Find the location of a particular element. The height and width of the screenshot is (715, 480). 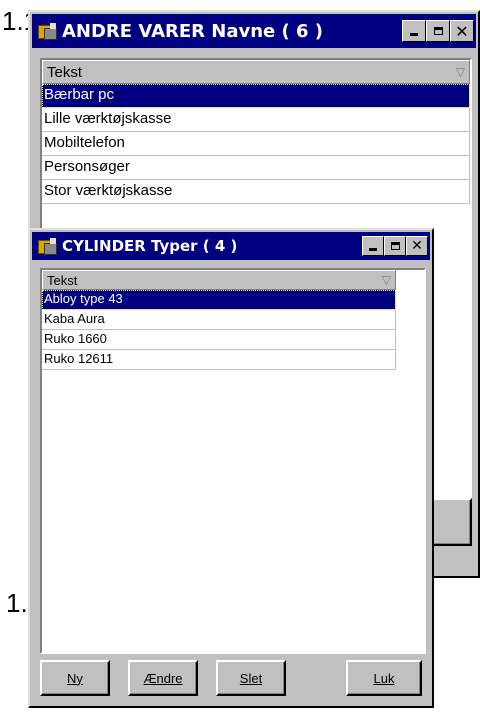

list-item: Mobiltelefon is located at coordinates (256, 144).